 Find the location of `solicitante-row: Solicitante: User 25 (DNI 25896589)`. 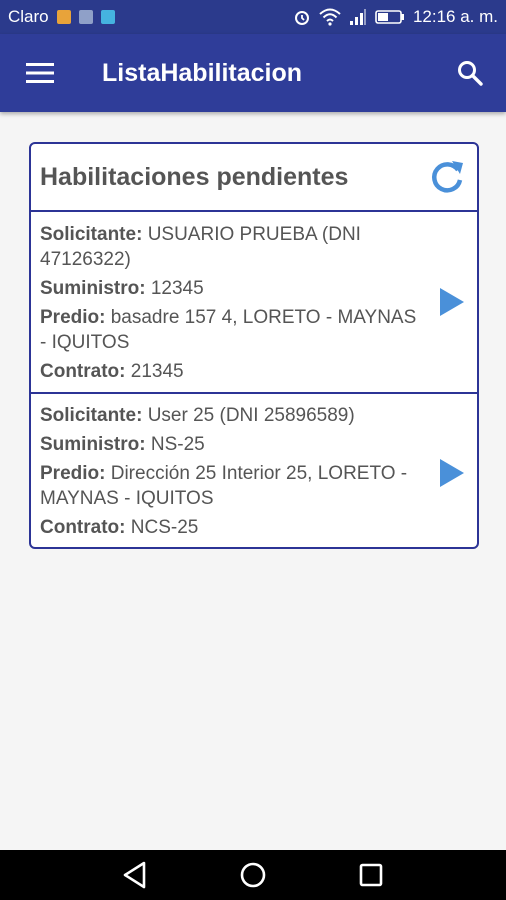

solicitante-row: Solicitante: User 25 (DNI 25896589) is located at coordinates (228, 415).